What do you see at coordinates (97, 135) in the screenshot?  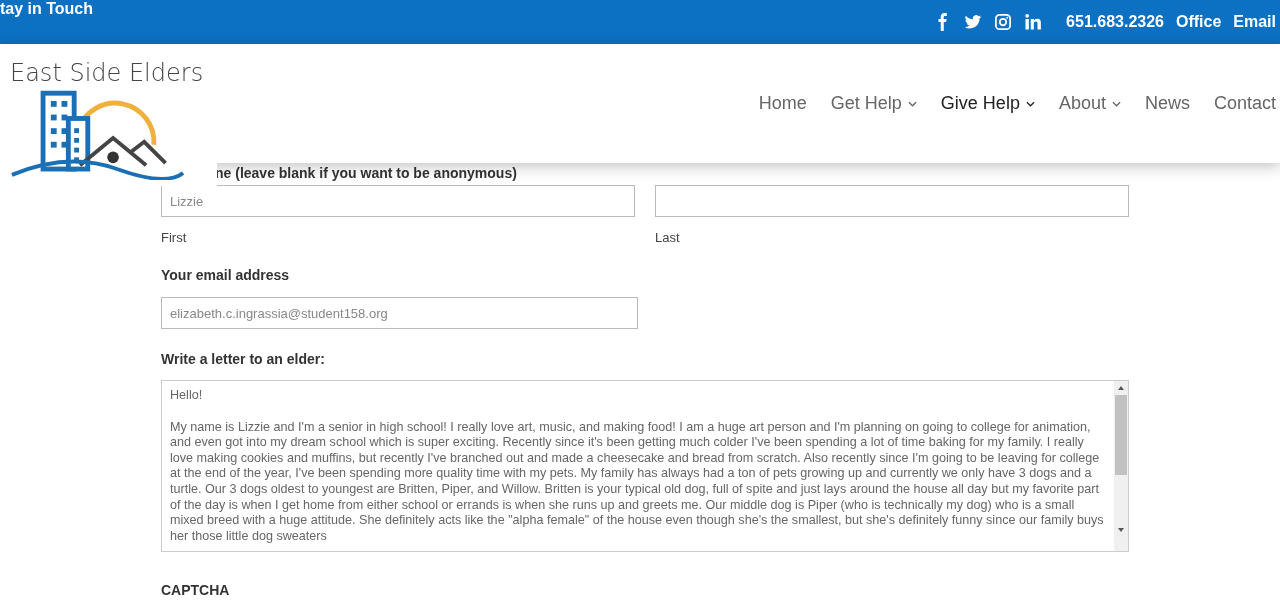 I see `logo-drawing` at bounding box center [97, 135].